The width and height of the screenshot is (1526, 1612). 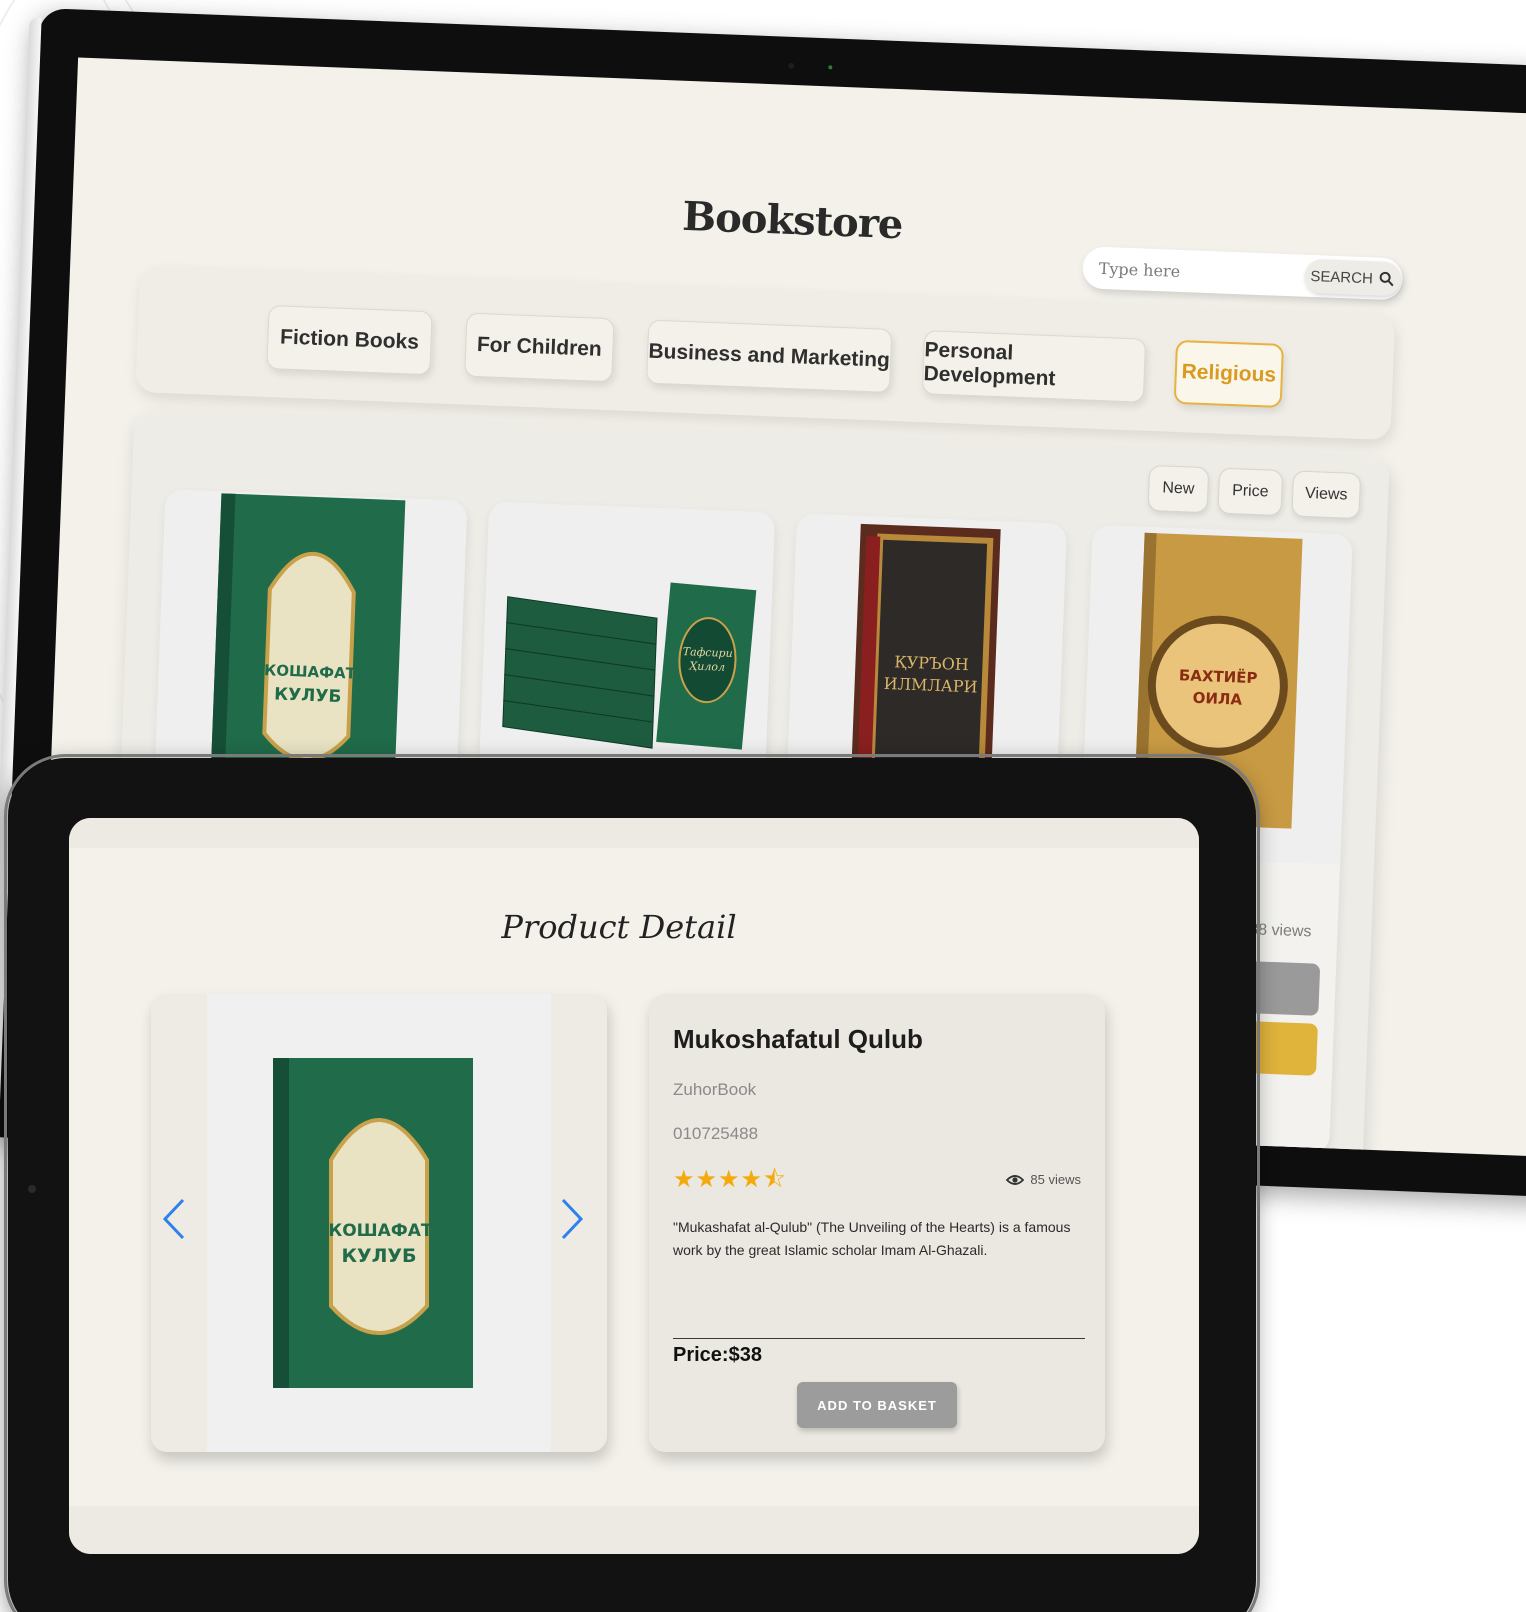 What do you see at coordinates (879, 1338) in the screenshot?
I see `divider` at bounding box center [879, 1338].